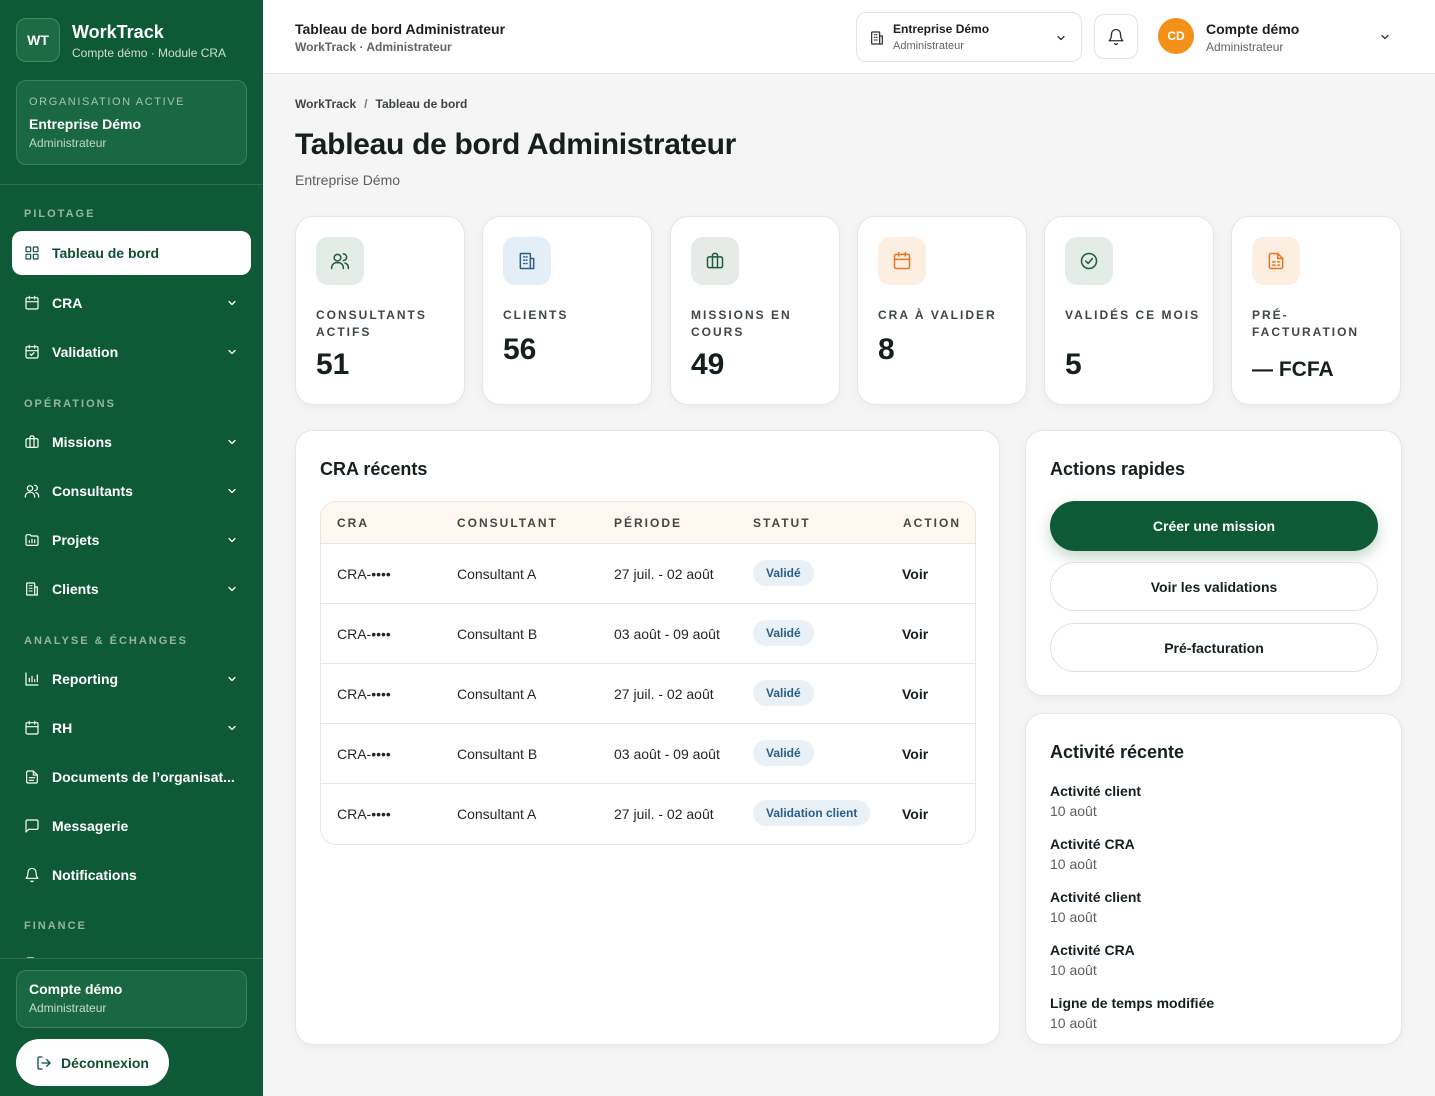  I want to click on sidebar-item-label: Validation, so click(85, 352).